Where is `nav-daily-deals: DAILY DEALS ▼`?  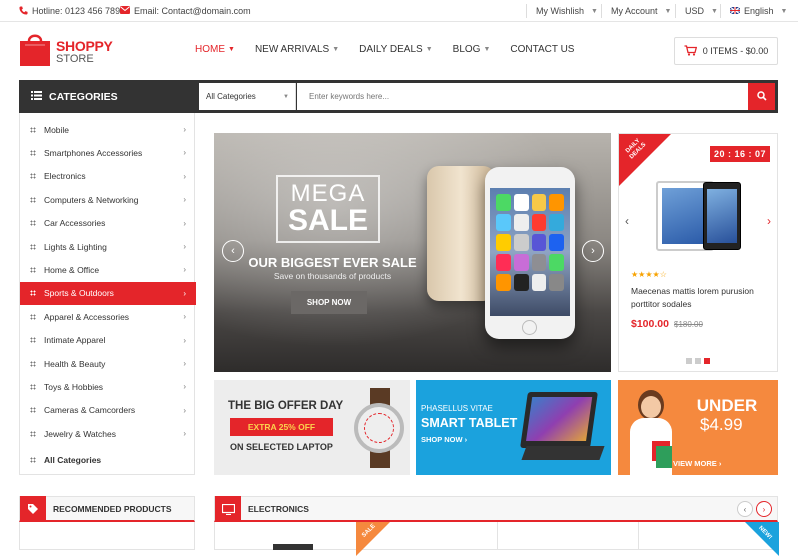
nav-daily-deals: DAILY DEALS ▼ is located at coordinates (396, 49).